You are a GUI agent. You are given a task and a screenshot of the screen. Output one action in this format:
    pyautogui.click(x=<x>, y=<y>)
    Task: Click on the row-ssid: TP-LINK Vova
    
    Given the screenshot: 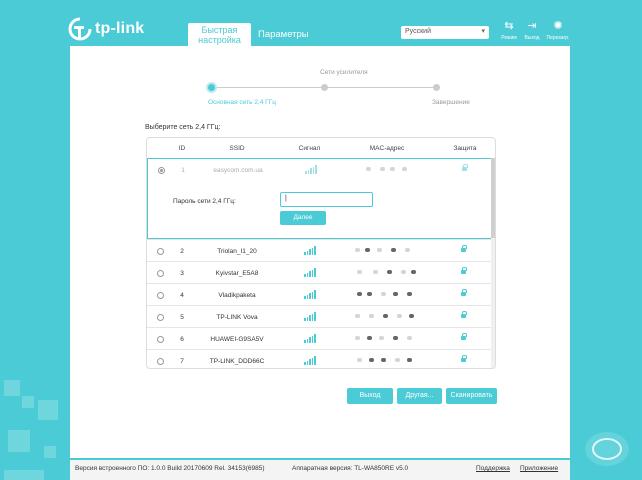 What is the action you would take?
    pyautogui.click(x=237, y=317)
    